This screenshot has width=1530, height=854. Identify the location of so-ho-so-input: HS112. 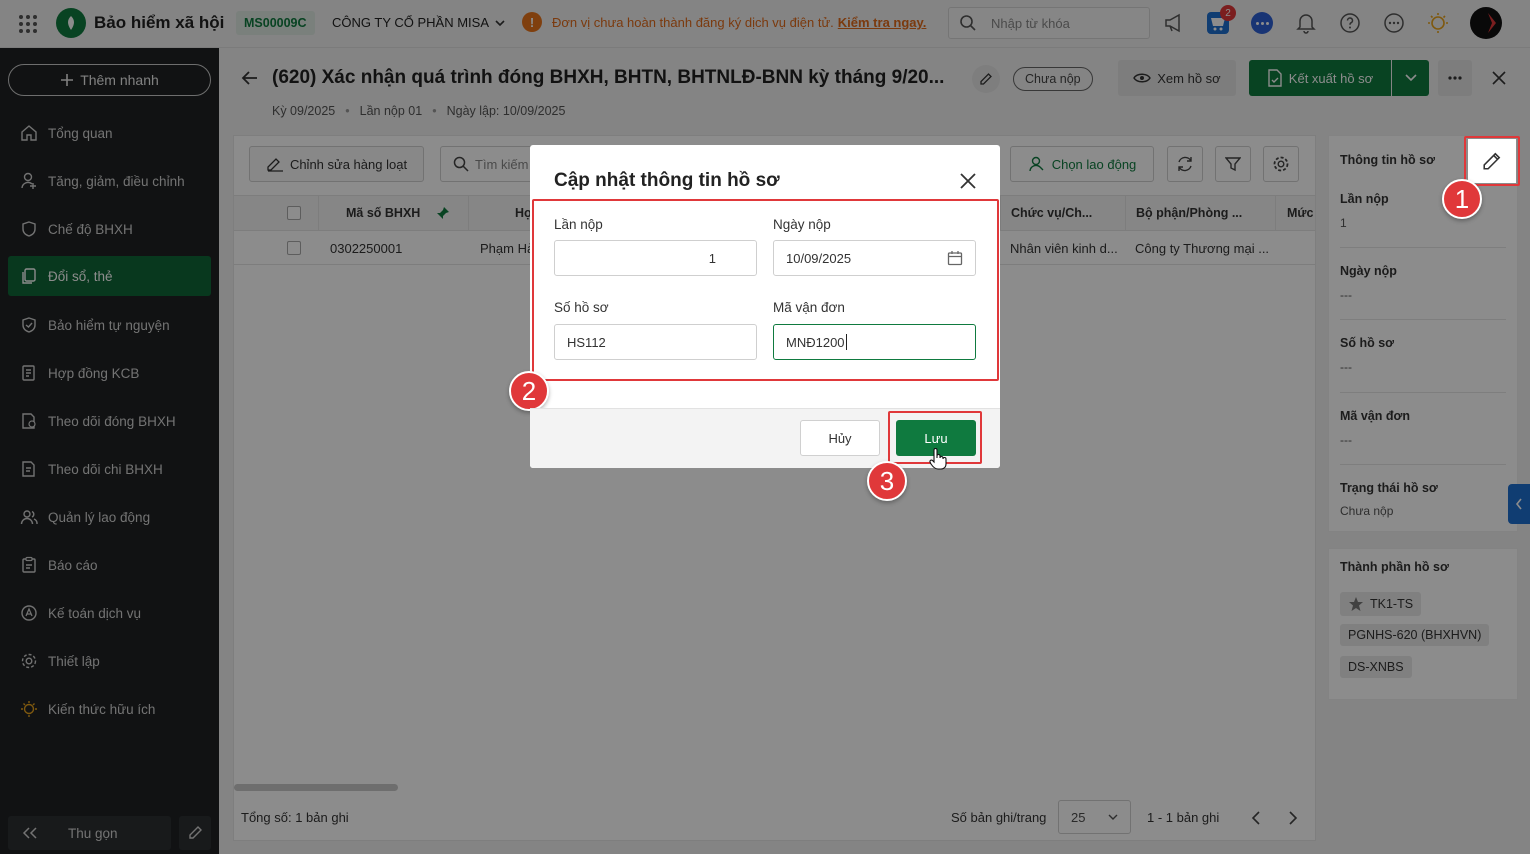
(655, 342).